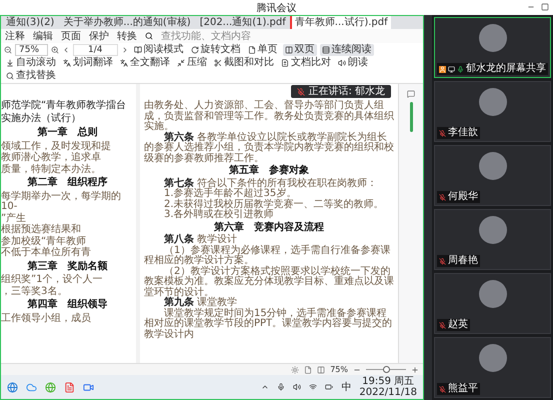 The image size is (553, 400). I want to click on body-text: 每学期举办一次，每学期的10-, so click(61, 202).